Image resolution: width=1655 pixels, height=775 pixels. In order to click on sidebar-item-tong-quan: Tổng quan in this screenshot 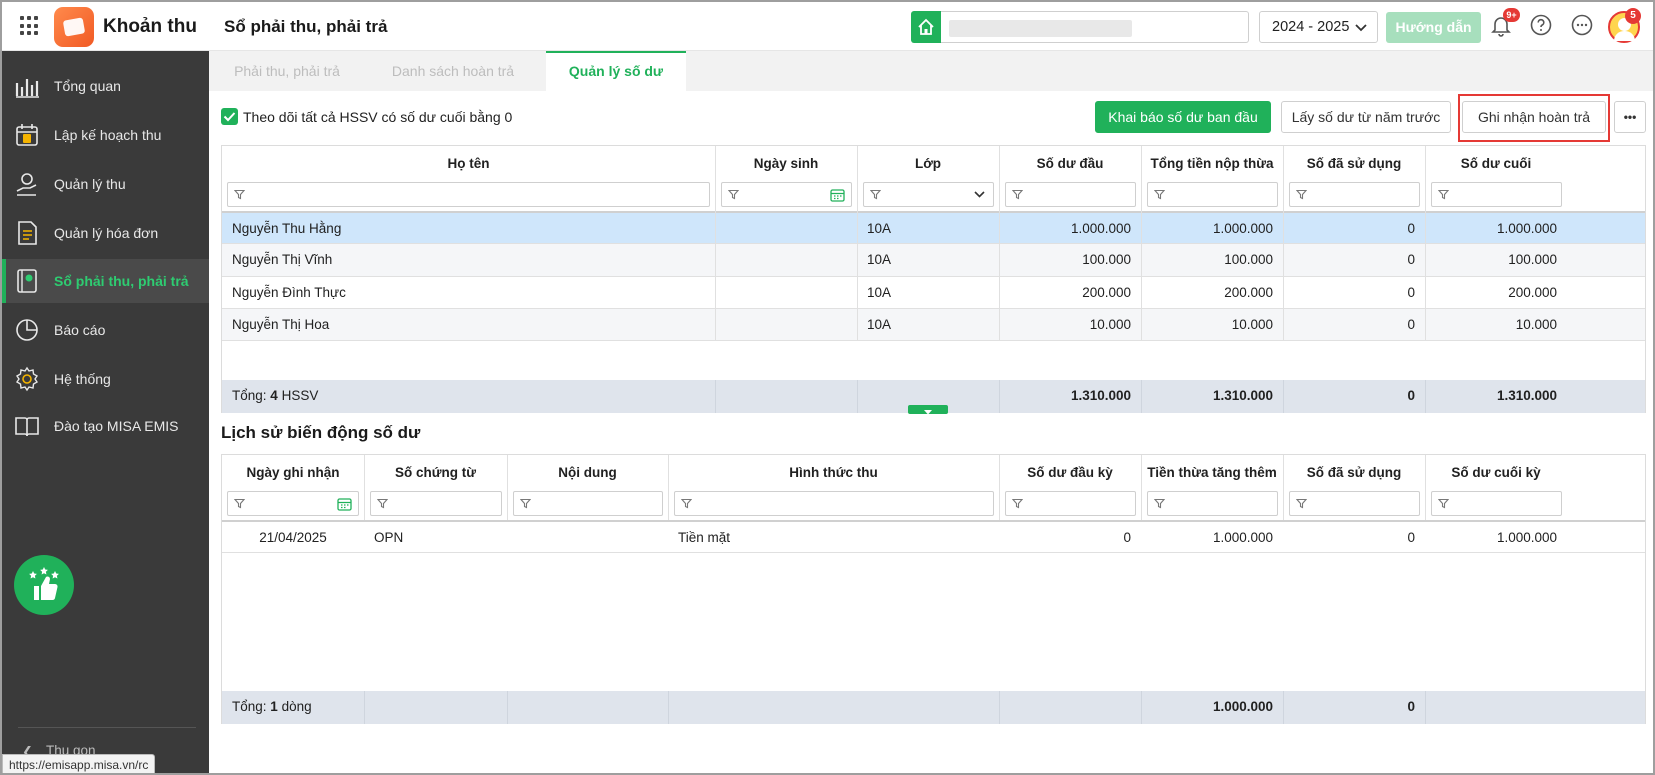, I will do `click(105, 86)`.